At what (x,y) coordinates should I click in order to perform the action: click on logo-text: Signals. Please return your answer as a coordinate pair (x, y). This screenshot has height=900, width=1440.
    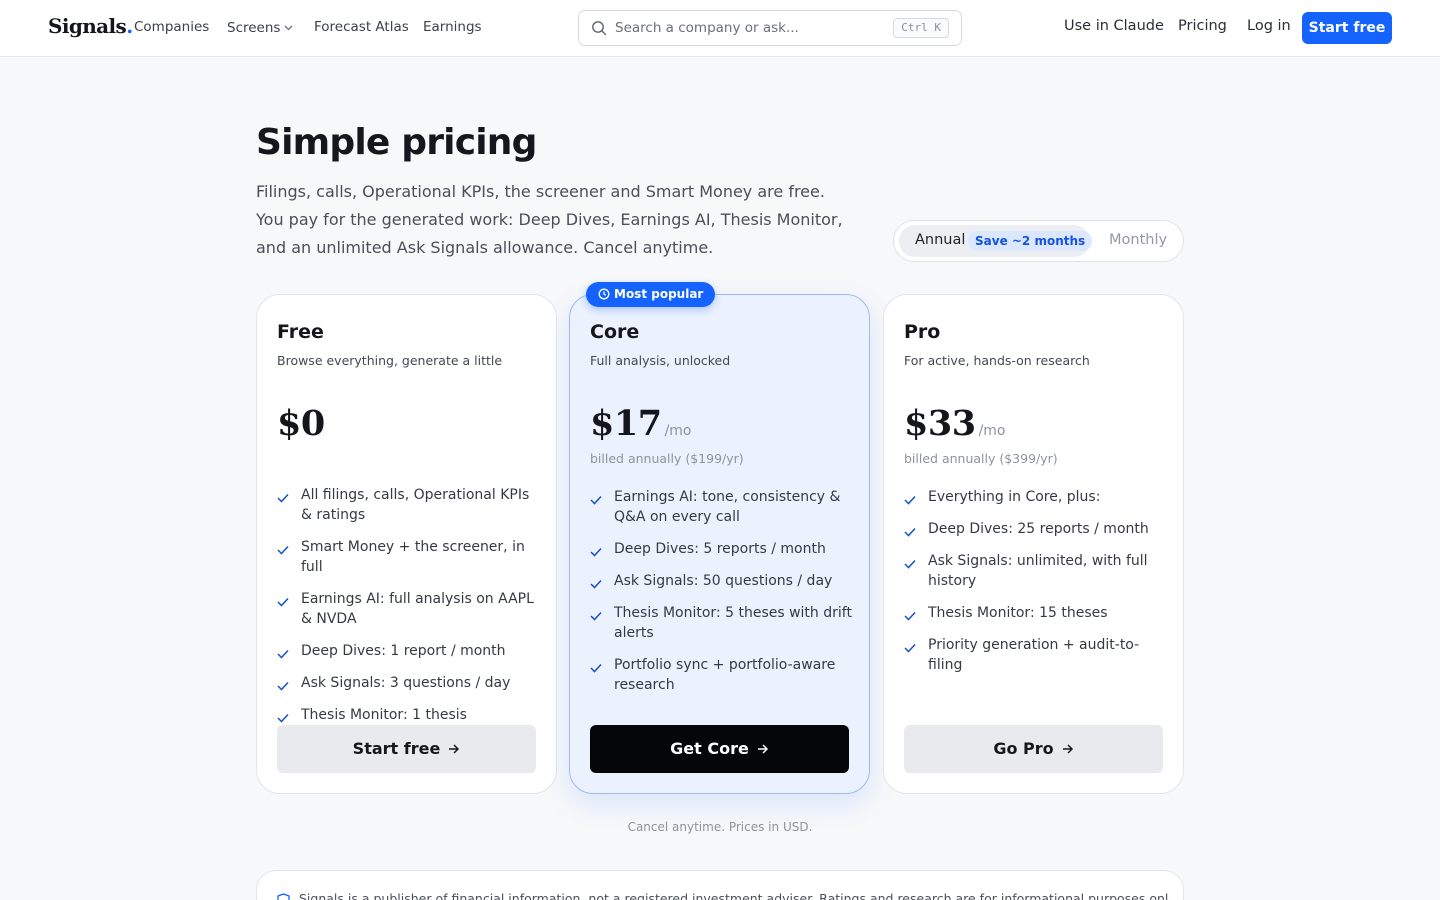
    Looking at the image, I should click on (87, 26).